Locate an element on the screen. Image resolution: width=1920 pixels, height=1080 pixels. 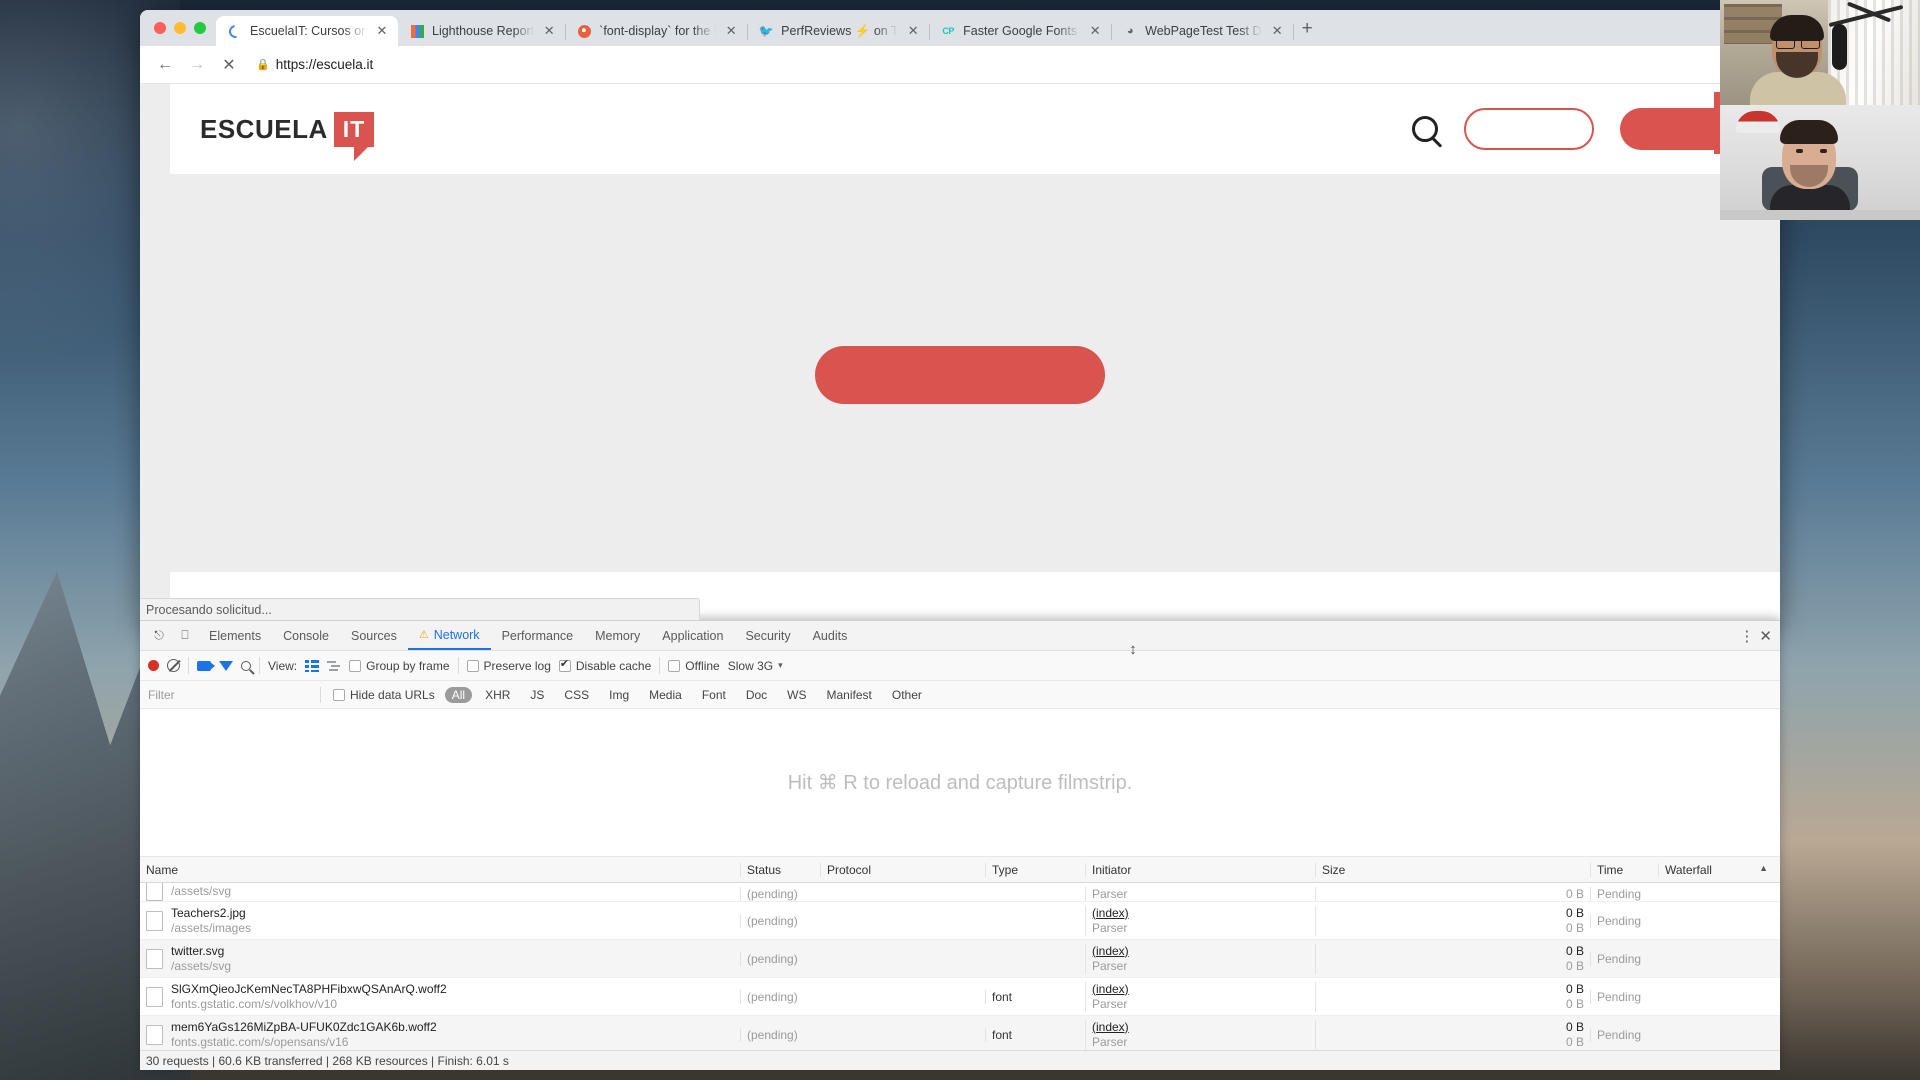
minimize-window-icon is located at coordinates (180, 28).